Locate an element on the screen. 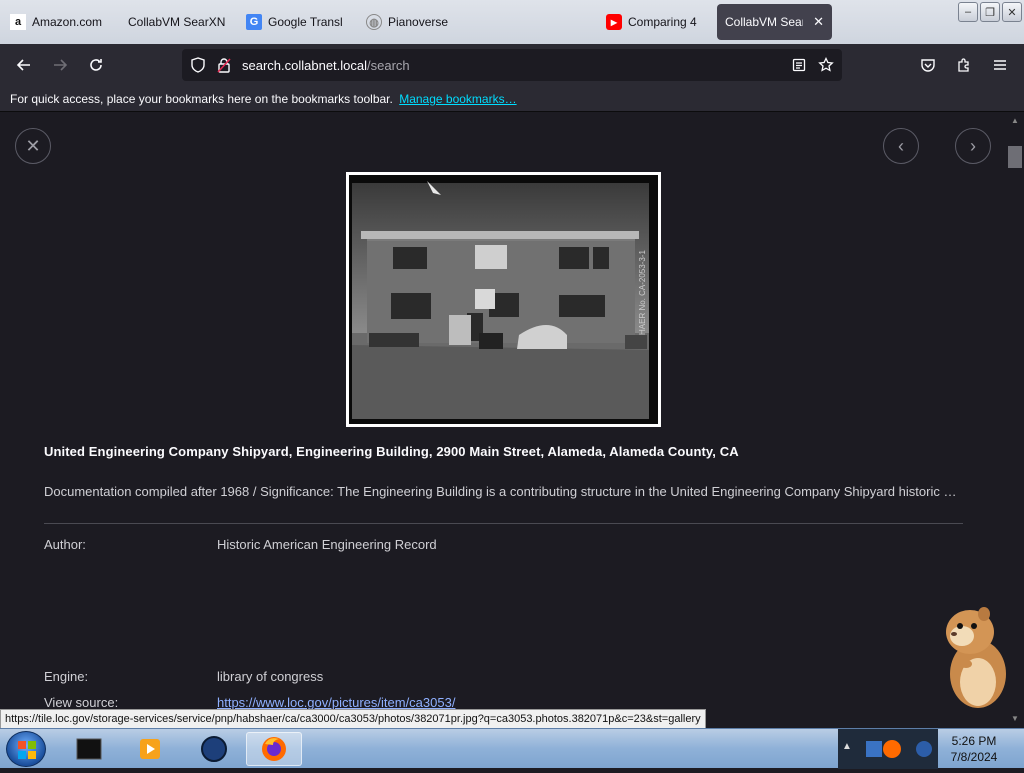 This screenshot has height=773, width=1024. clock-time: 5:26 PM is located at coordinates (974, 741).